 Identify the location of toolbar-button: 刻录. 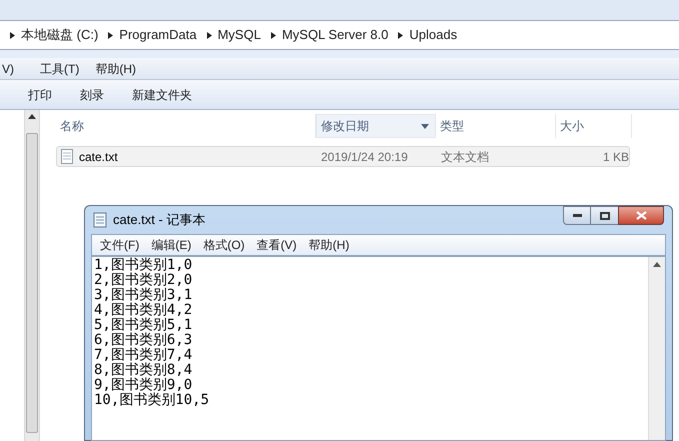
(92, 94).